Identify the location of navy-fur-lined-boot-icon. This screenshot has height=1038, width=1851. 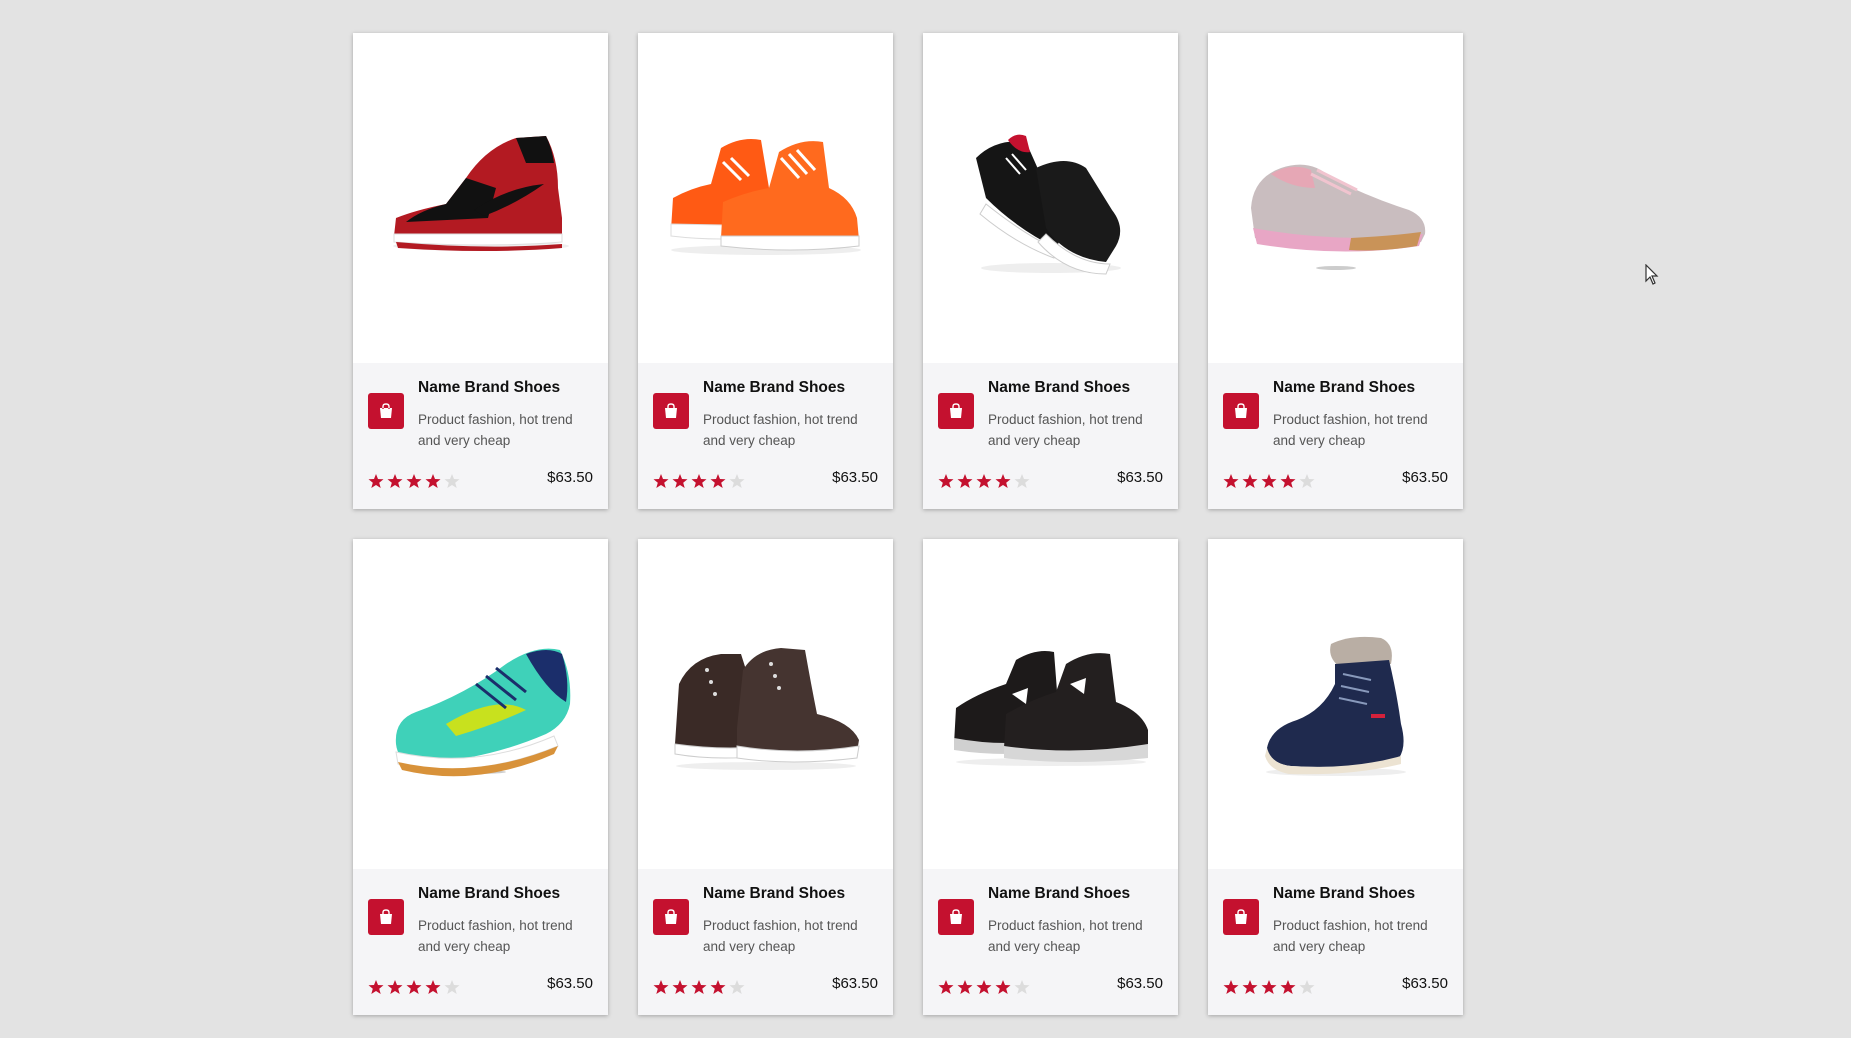
(1335, 706).